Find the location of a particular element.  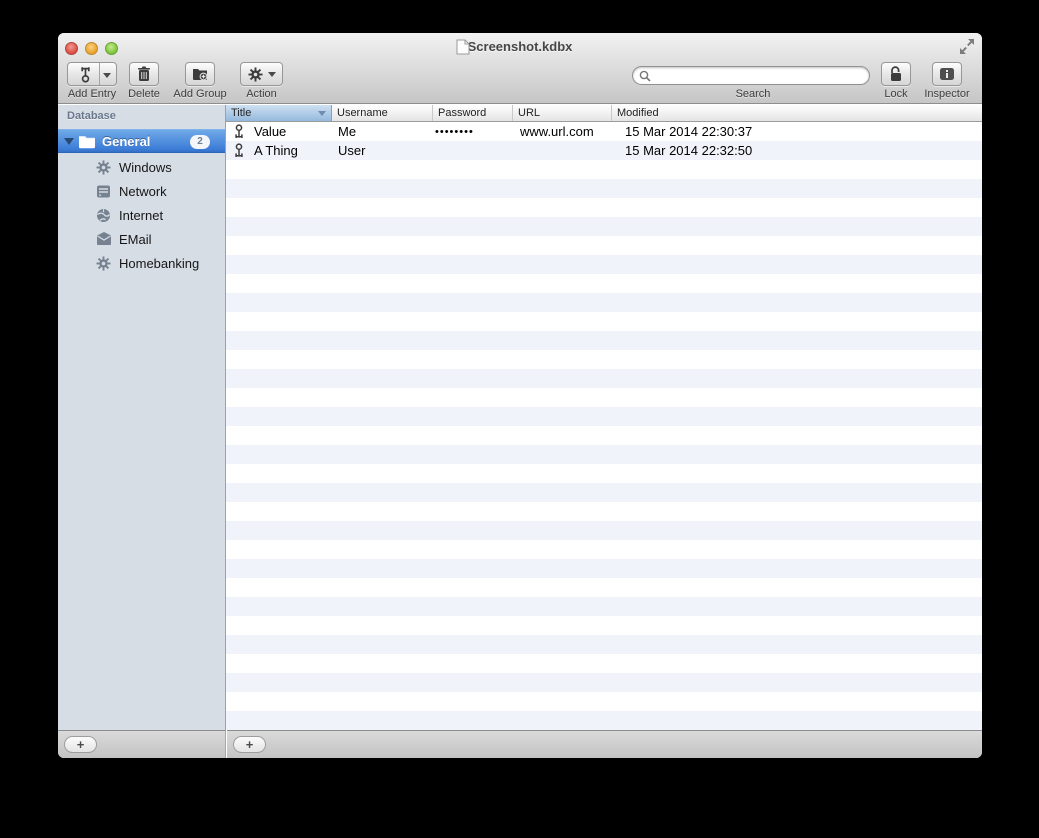

disclosure-triangle-icon is located at coordinates (69, 141).